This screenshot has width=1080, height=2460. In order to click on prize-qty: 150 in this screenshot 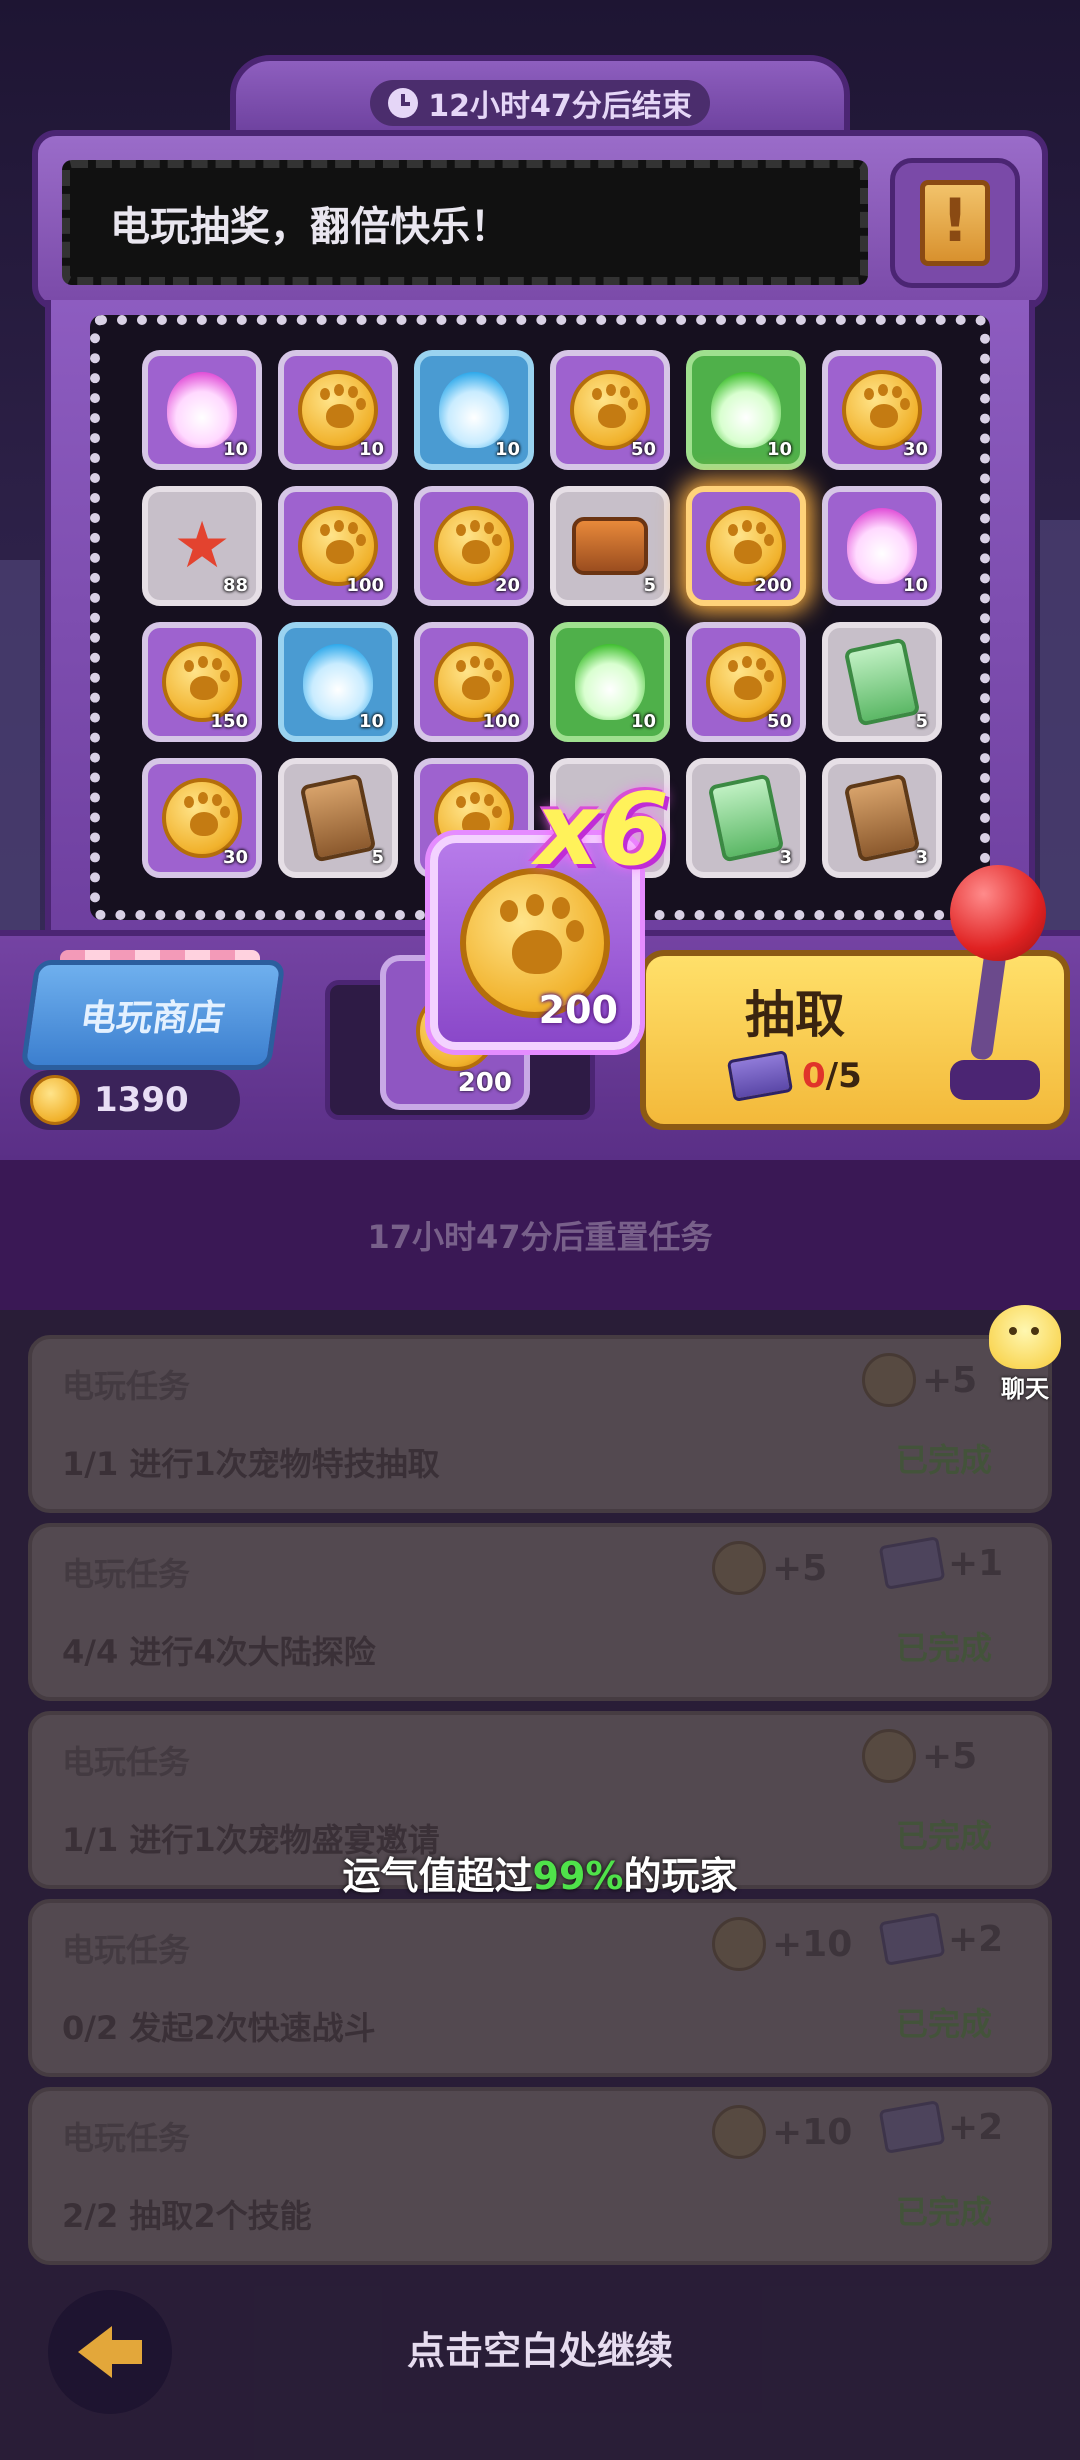, I will do `click(229, 721)`.